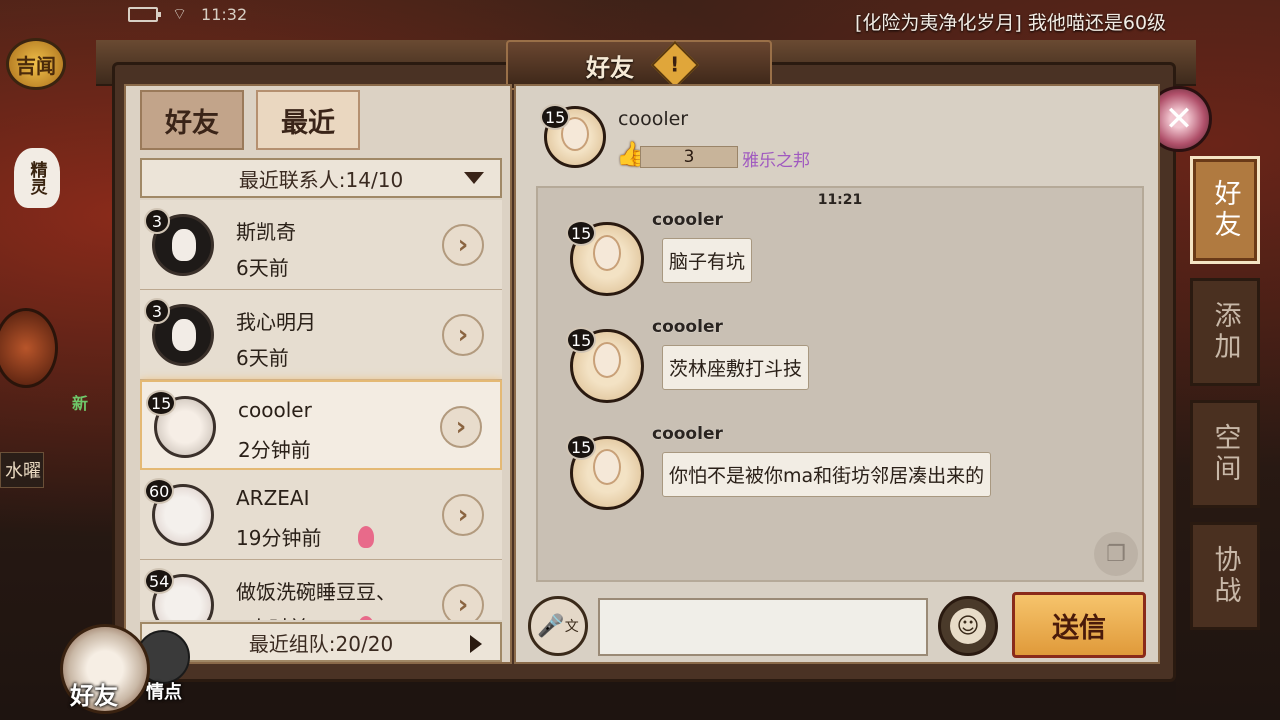  I want to click on chat-timestamp: 11:21, so click(840, 200).